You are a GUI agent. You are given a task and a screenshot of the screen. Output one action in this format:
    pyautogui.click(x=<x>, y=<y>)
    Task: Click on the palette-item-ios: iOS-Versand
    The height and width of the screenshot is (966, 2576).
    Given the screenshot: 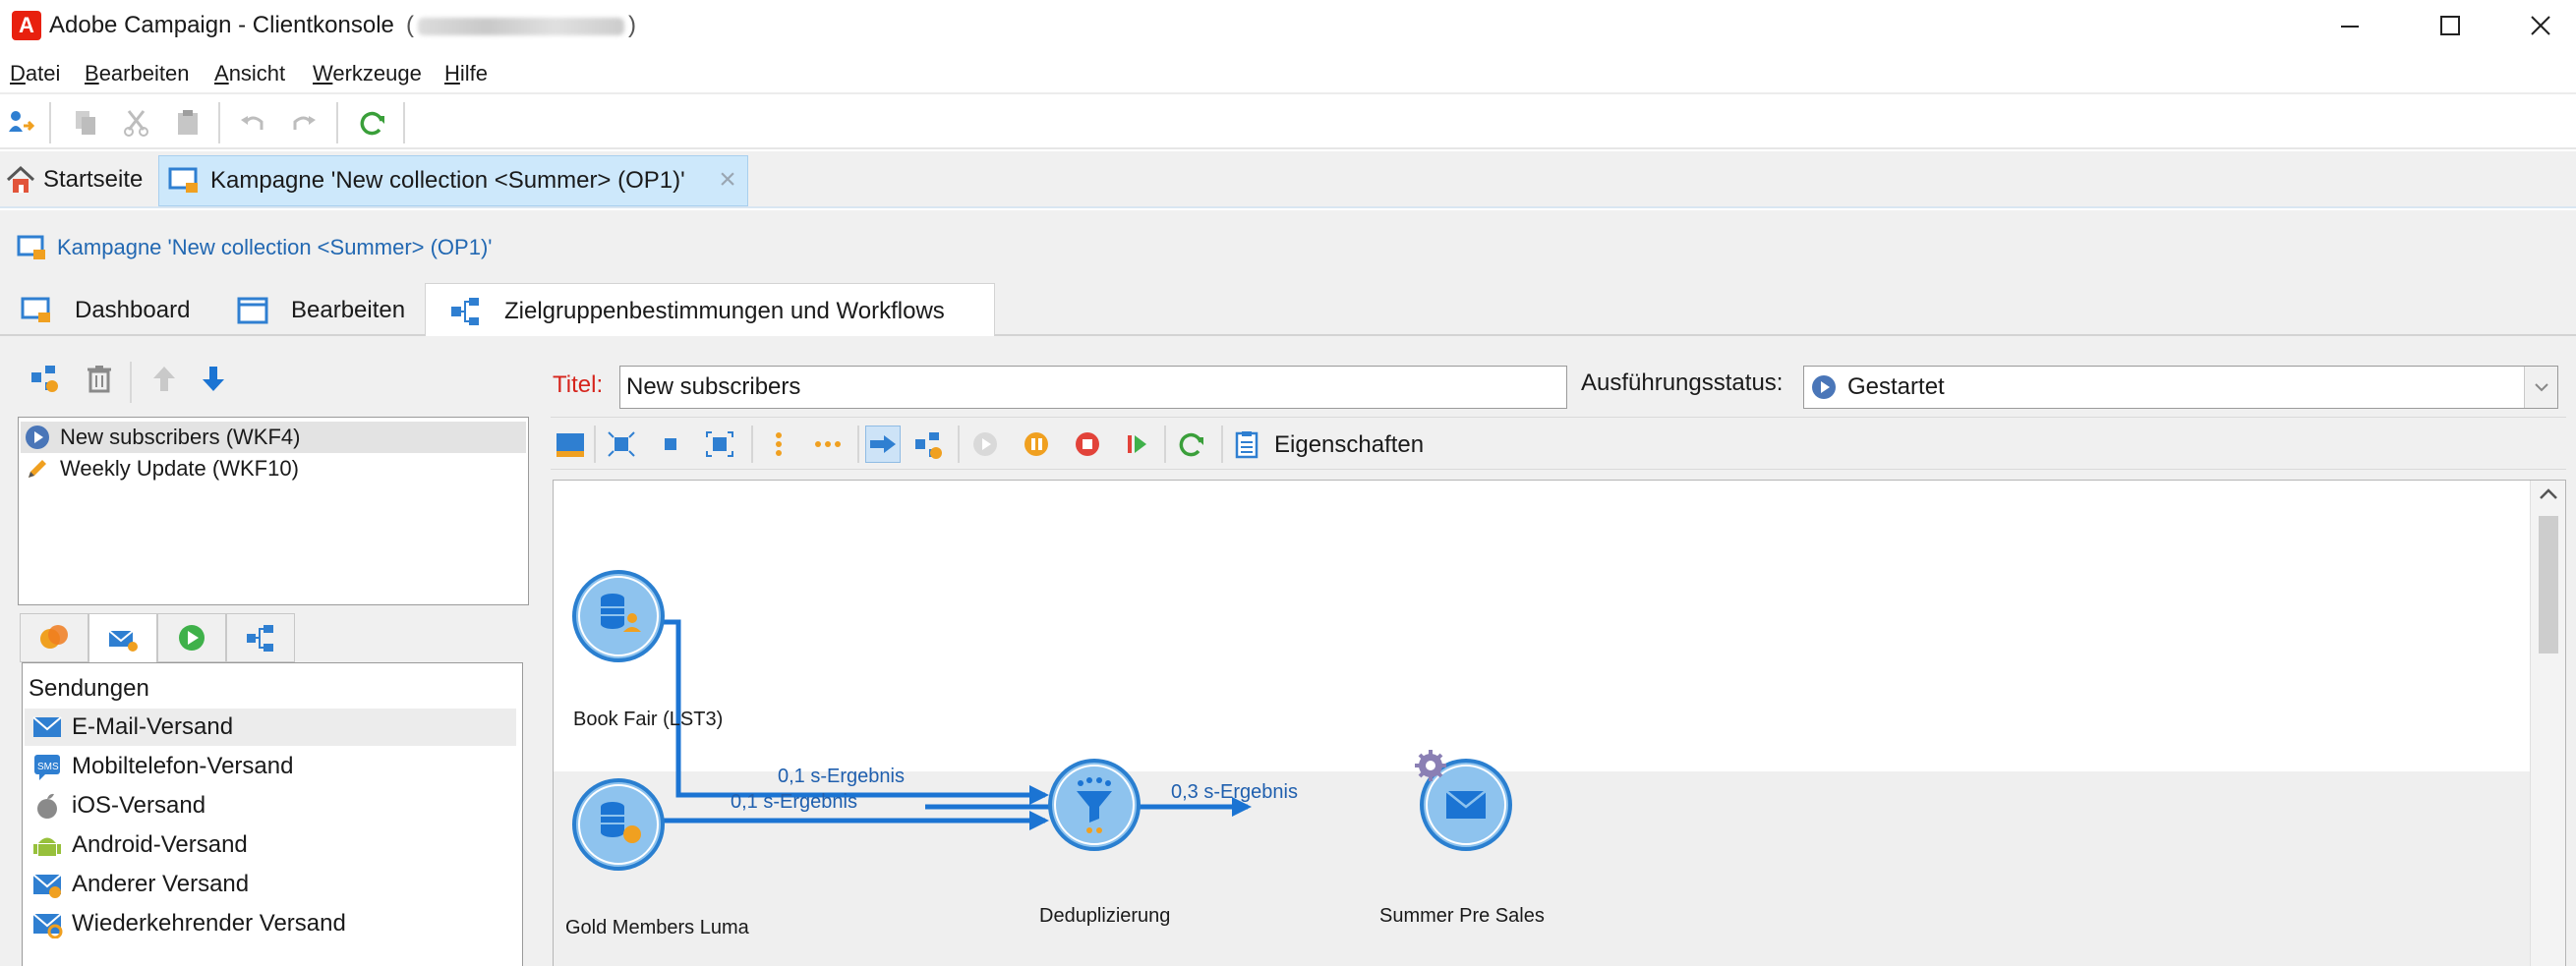 What is the action you would take?
    pyautogui.click(x=270, y=806)
    